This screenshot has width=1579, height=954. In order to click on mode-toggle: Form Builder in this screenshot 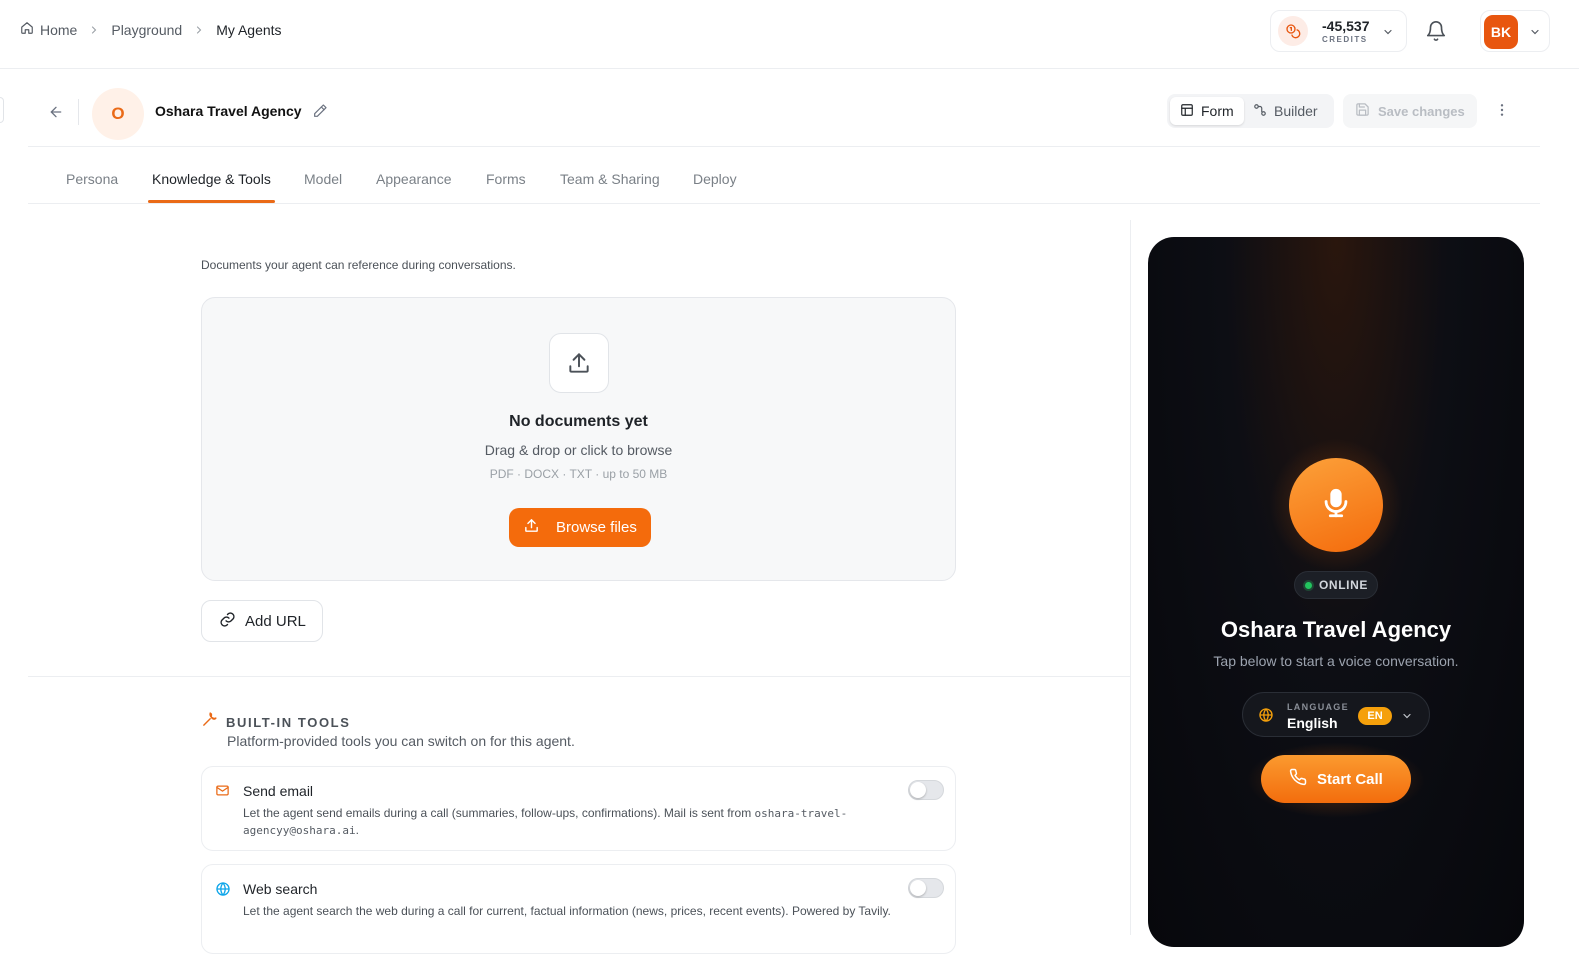, I will do `click(1250, 111)`.